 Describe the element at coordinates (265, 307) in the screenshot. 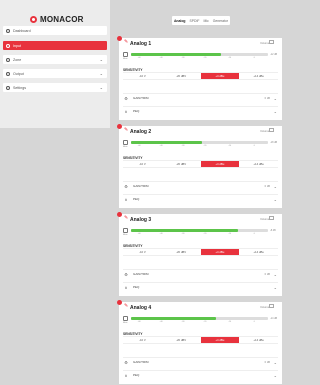

I see `volume-label: Volume` at that location.